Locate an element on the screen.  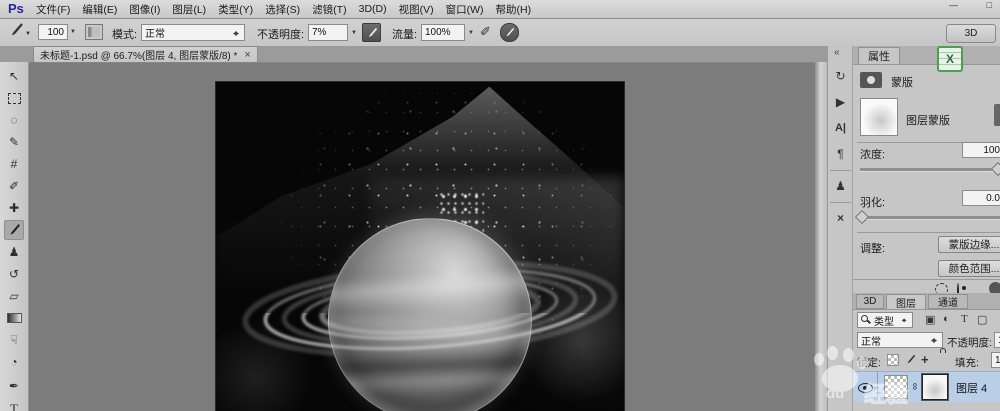
tab-properties: 属性 is located at coordinates (879, 55).